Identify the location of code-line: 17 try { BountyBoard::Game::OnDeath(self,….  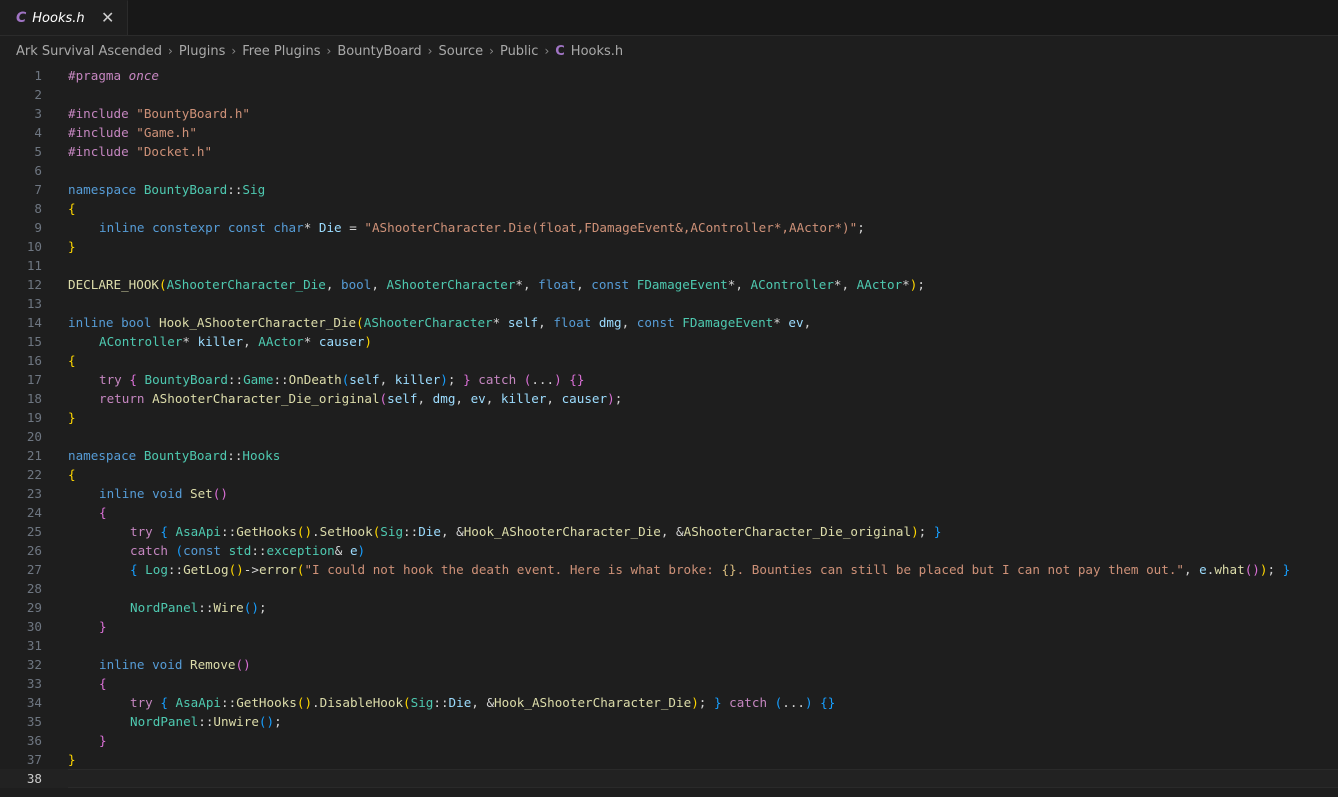
(669, 379).